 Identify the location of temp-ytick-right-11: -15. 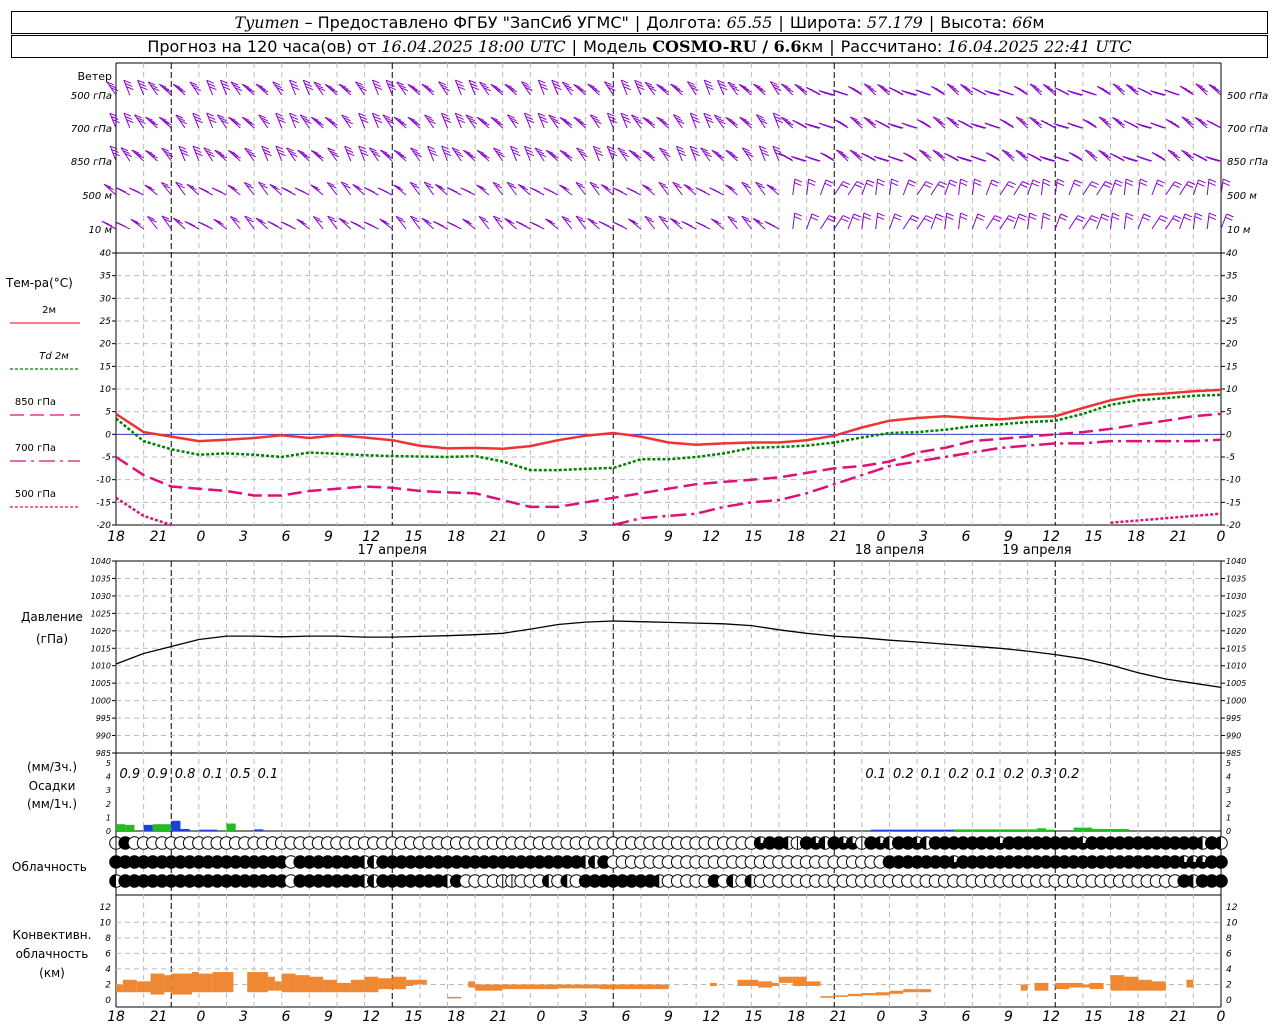
(1233, 503).